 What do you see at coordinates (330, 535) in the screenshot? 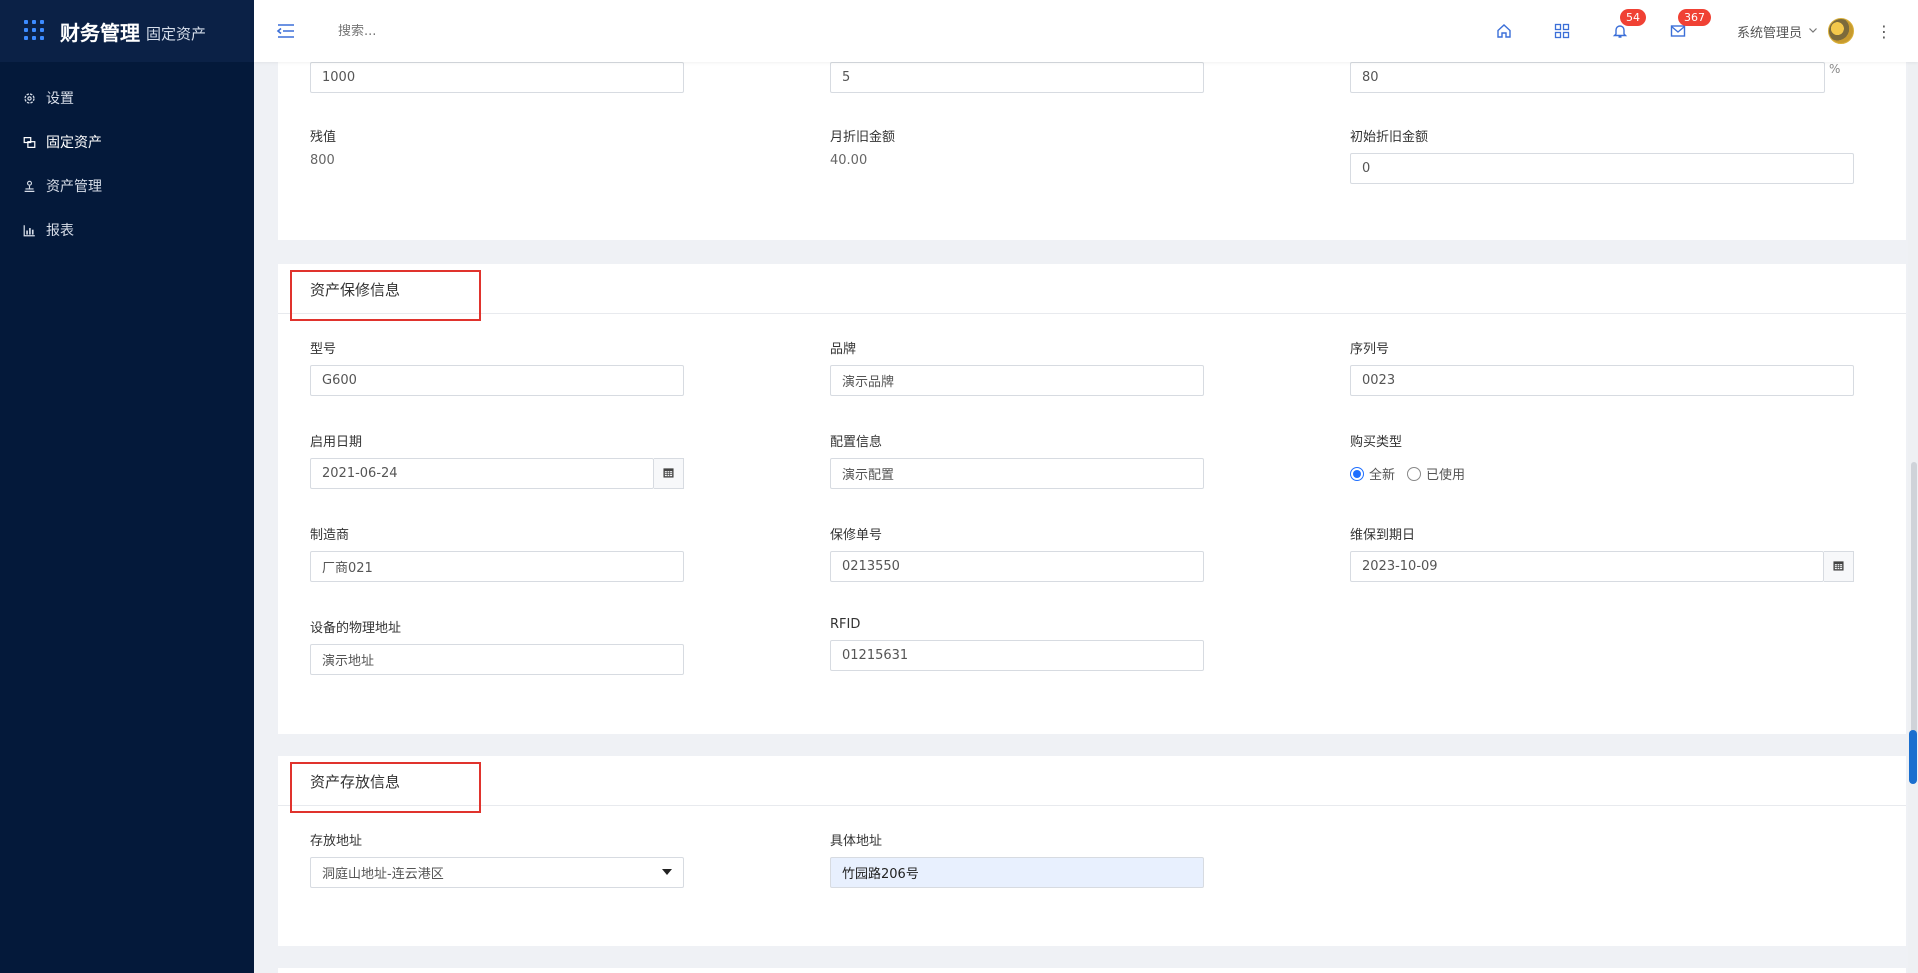
I see `maker-label: 制造商` at bounding box center [330, 535].